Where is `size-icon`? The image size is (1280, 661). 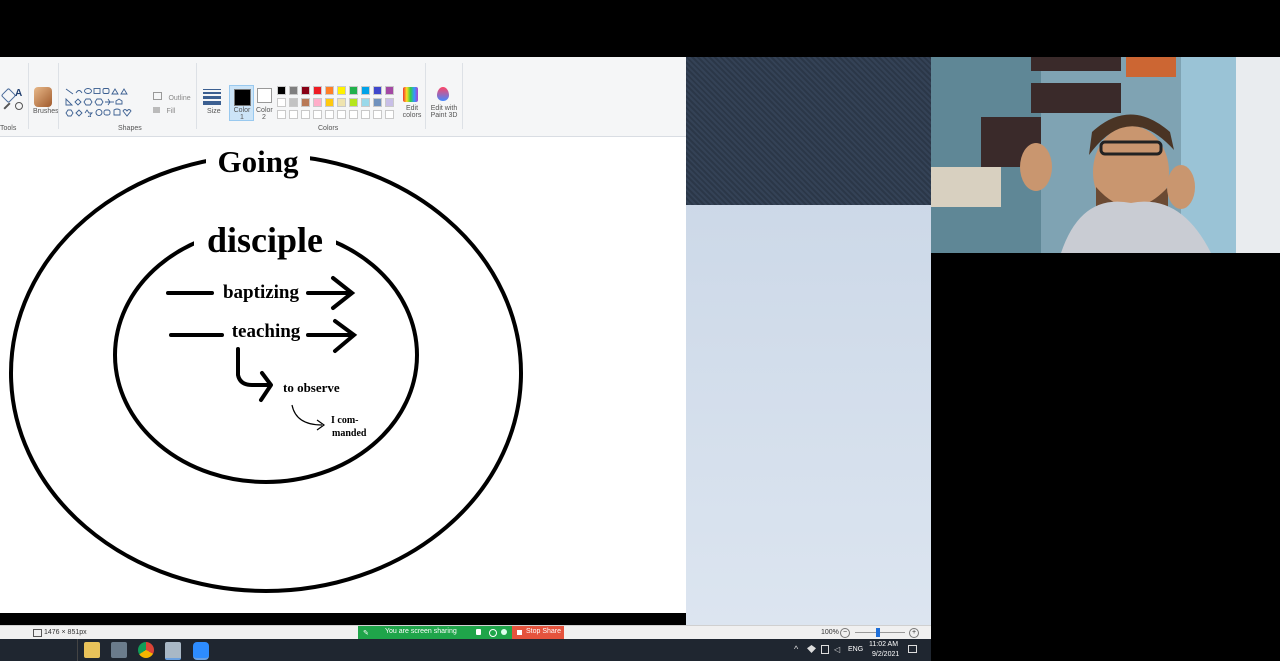 size-icon is located at coordinates (212, 97).